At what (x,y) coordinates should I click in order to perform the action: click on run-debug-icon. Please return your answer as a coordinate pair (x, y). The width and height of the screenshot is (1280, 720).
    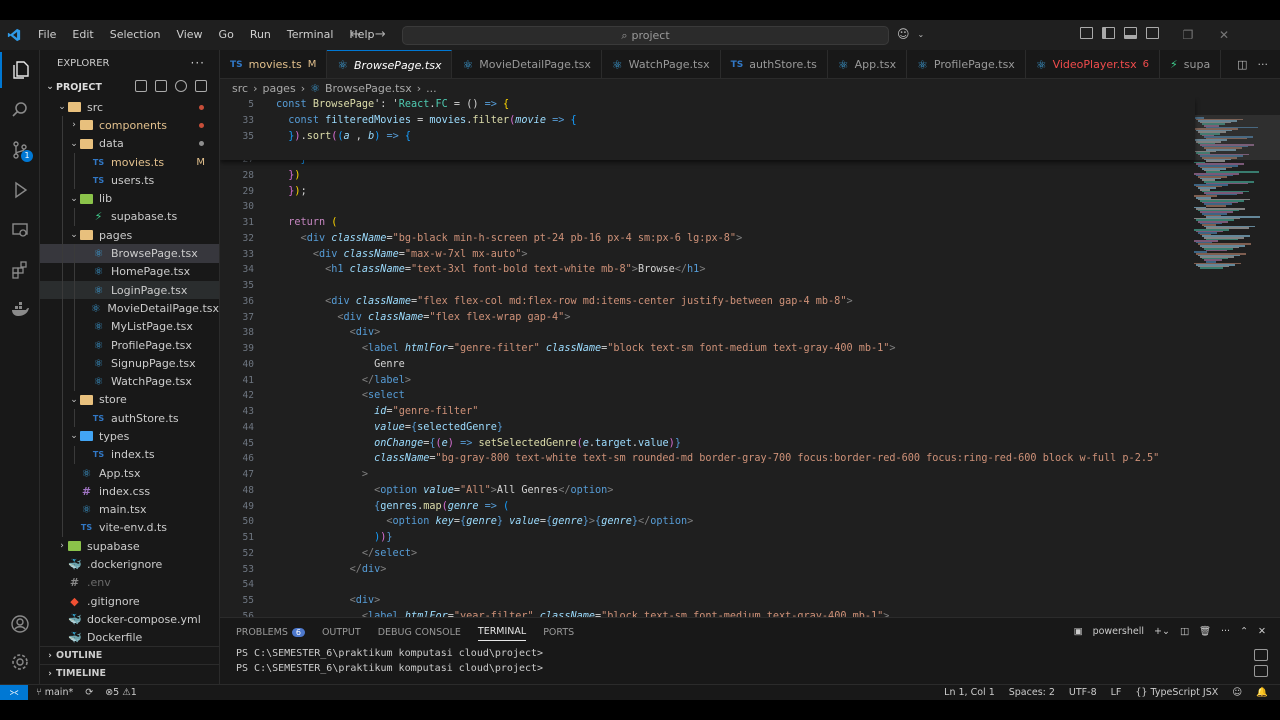
    Looking at the image, I should click on (20, 190).